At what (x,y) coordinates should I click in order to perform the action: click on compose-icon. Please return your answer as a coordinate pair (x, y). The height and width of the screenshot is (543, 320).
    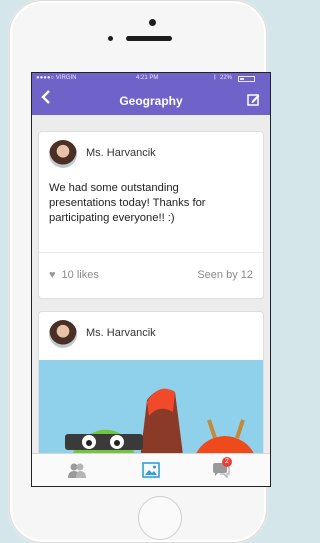
    Looking at the image, I should click on (253, 99).